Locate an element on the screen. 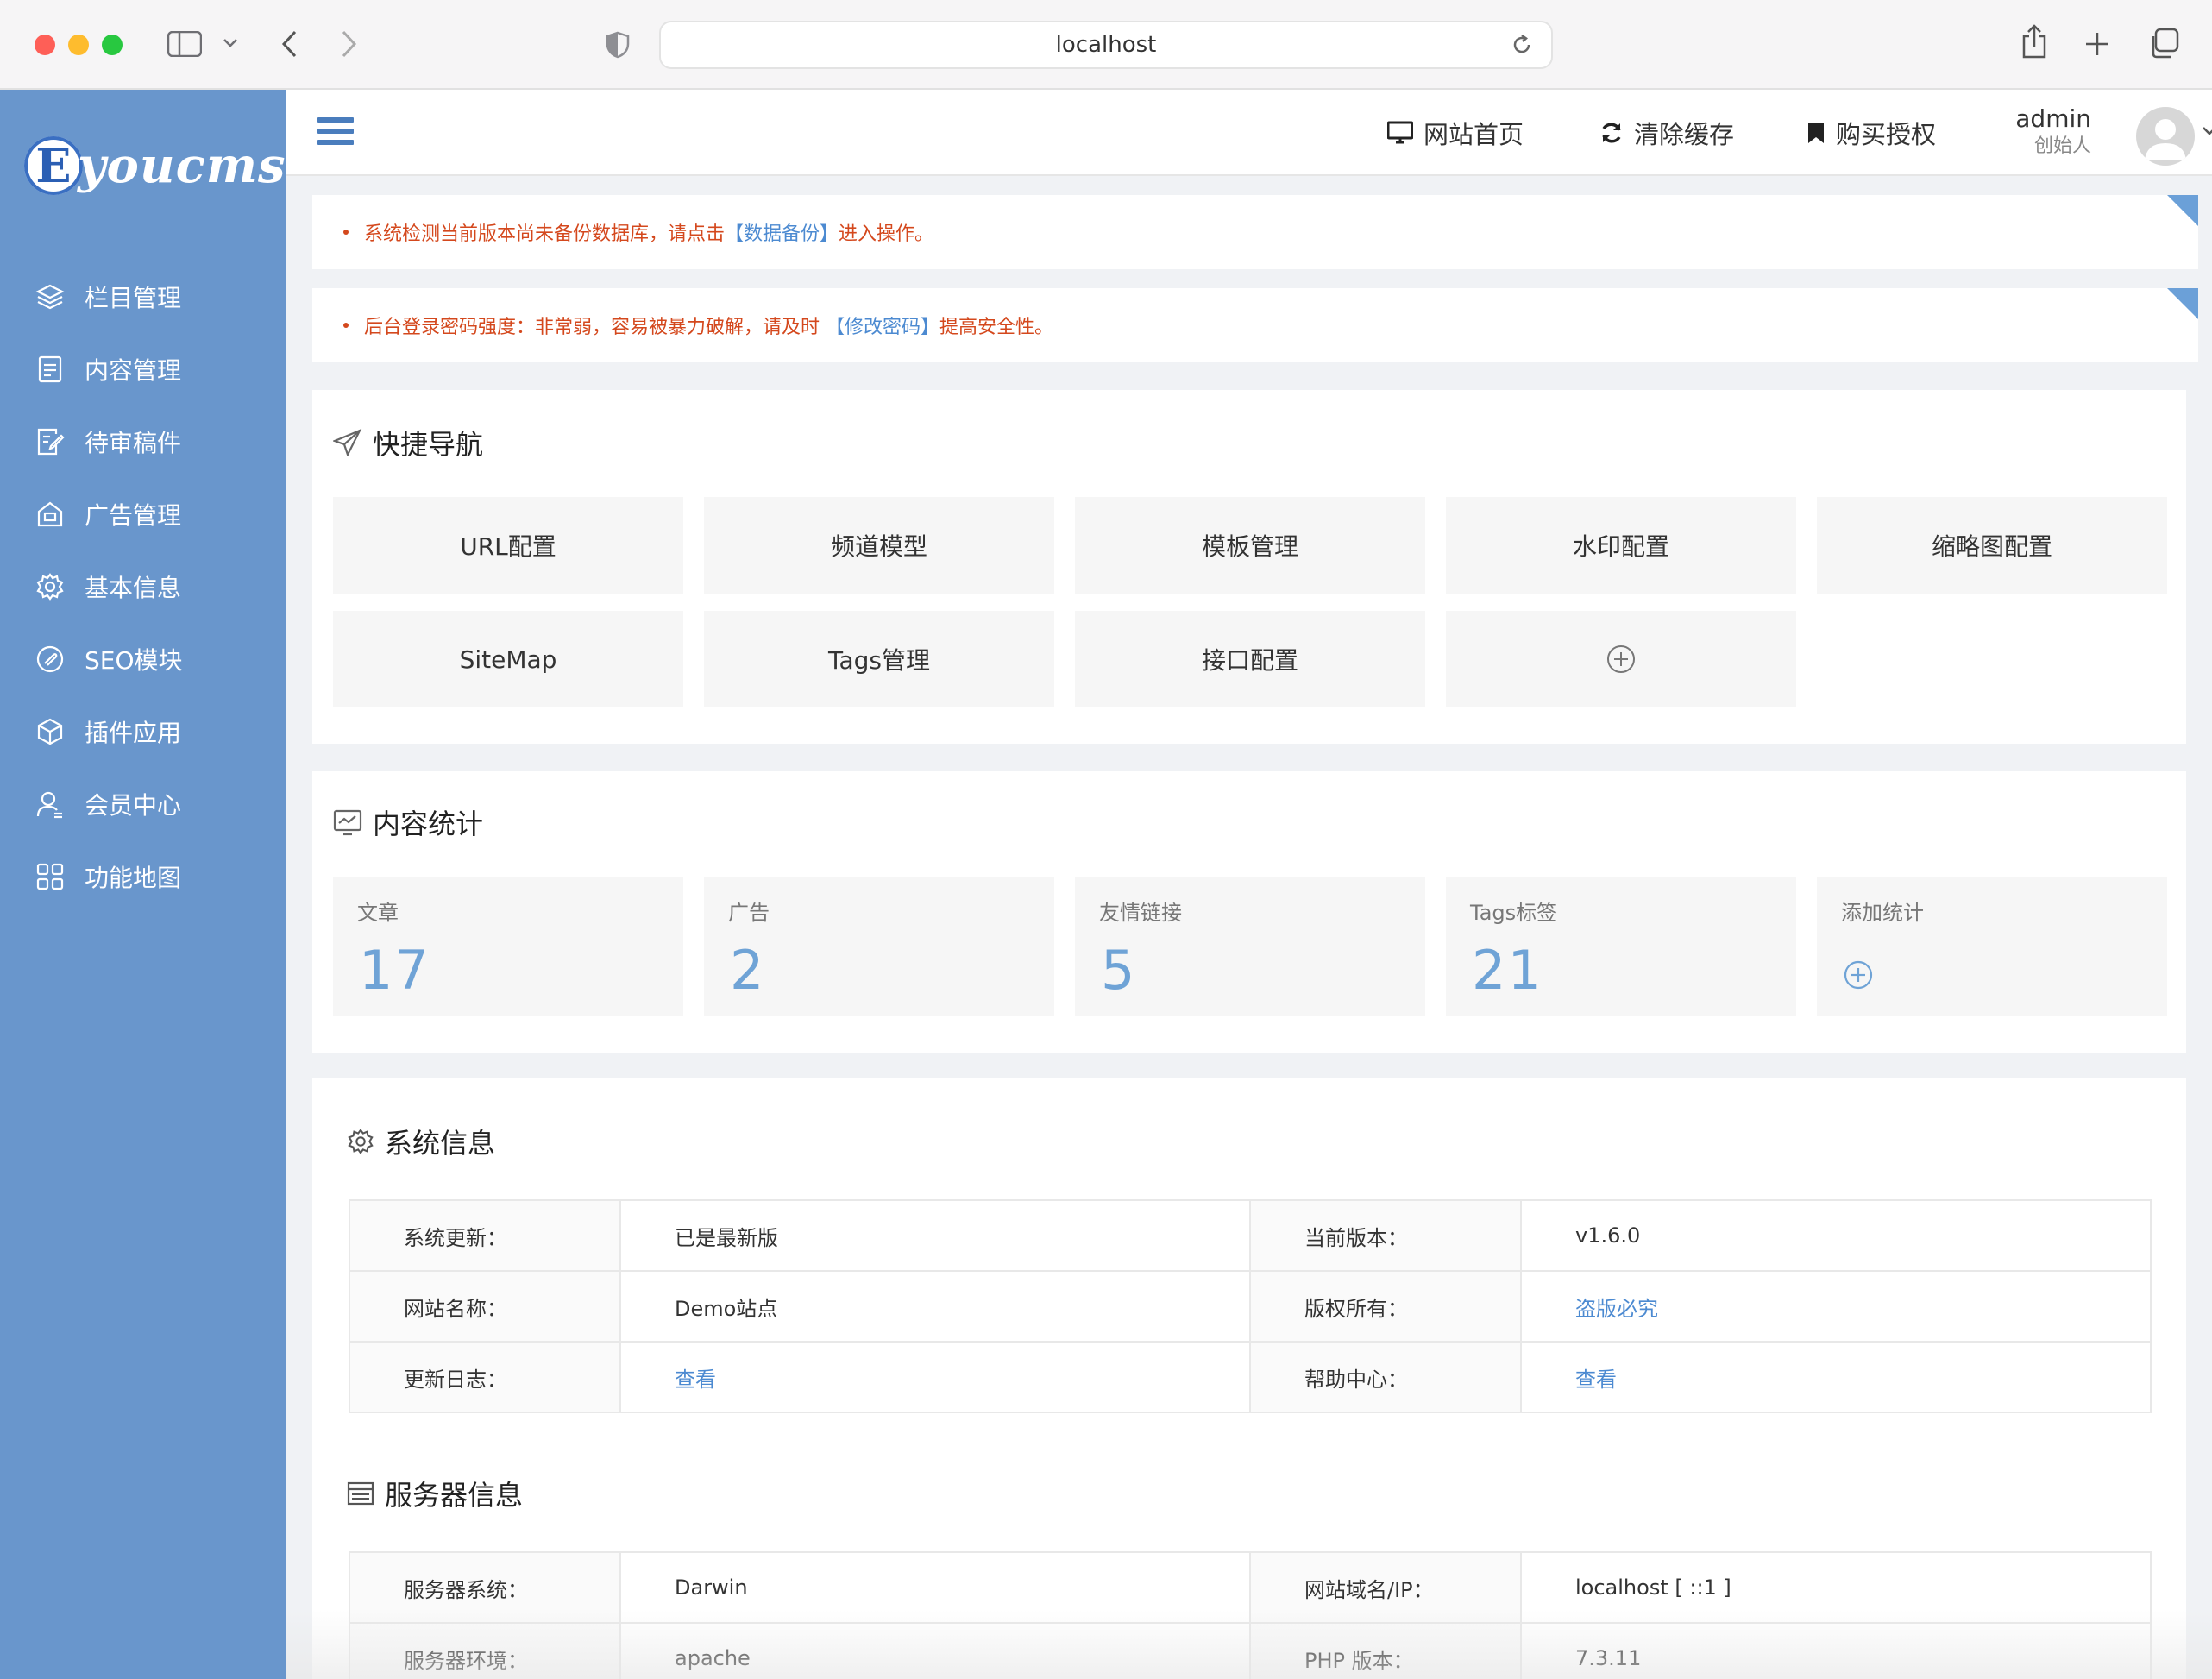 The width and height of the screenshot is (2212, 1679). stat-tags: Tags标签 21 is located at coordinates (1621, 947).